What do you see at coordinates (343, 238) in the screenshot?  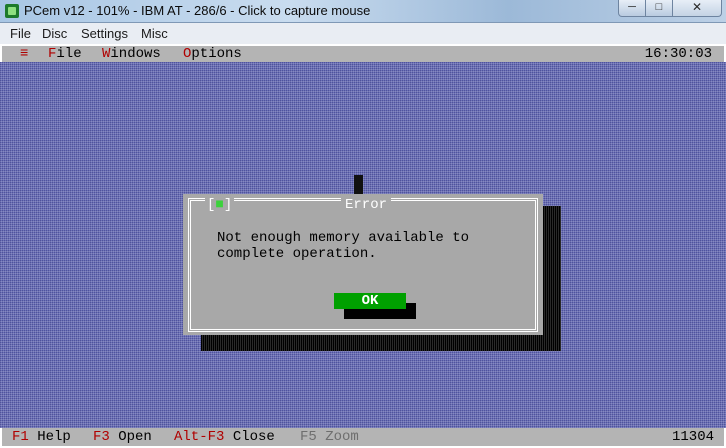 I see `error-message-line-1: Not enough memory available to` at bounding box center [343, 238].